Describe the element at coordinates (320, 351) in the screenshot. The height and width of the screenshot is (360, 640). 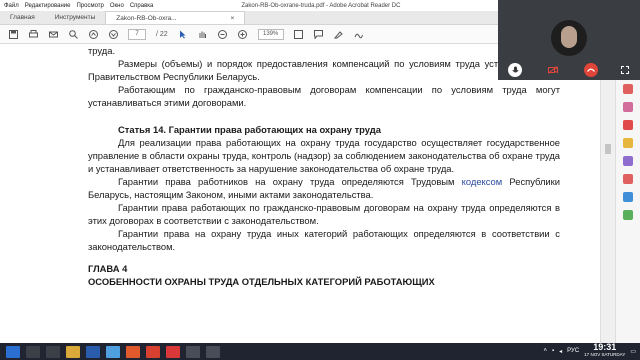
I see `taskbar: ˄ ▪ ◂ РУС 19:31 17 NOV SATURDAY ▭` at that location.